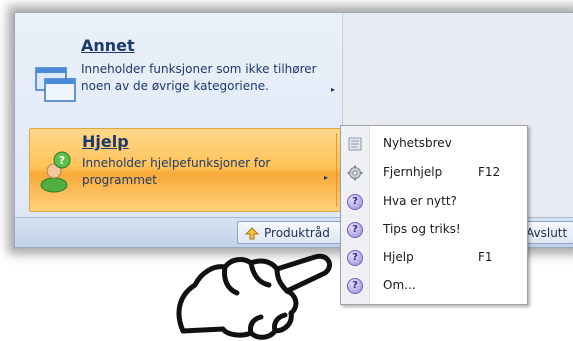 This screenshot has height=341, width=573. Describe the element at coordinates (355, 173) in the screenshot. I see `gear-icon` at that location.